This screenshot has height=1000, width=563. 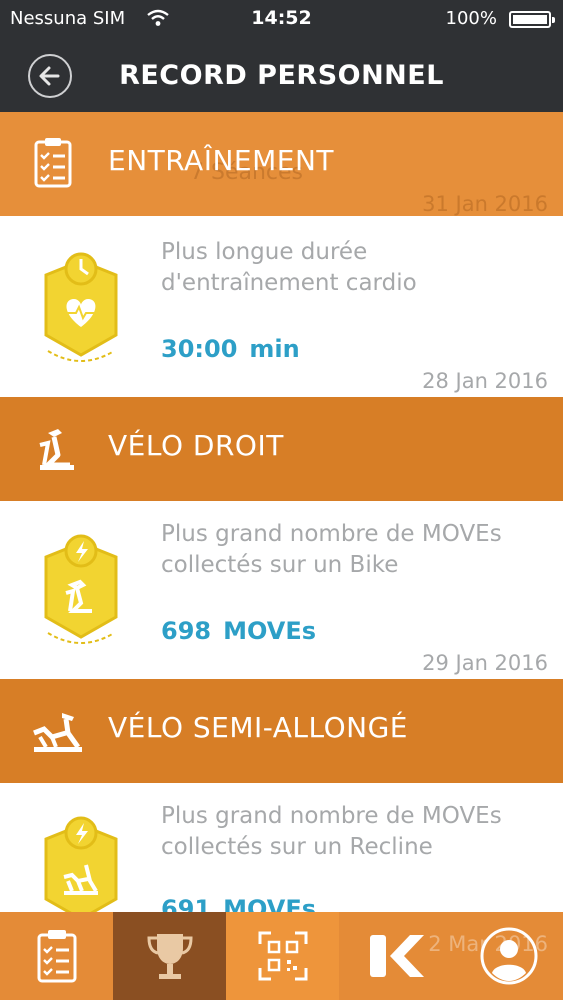 I want to click on record-value: 698 MOVEs, so click(x=238, y=631).